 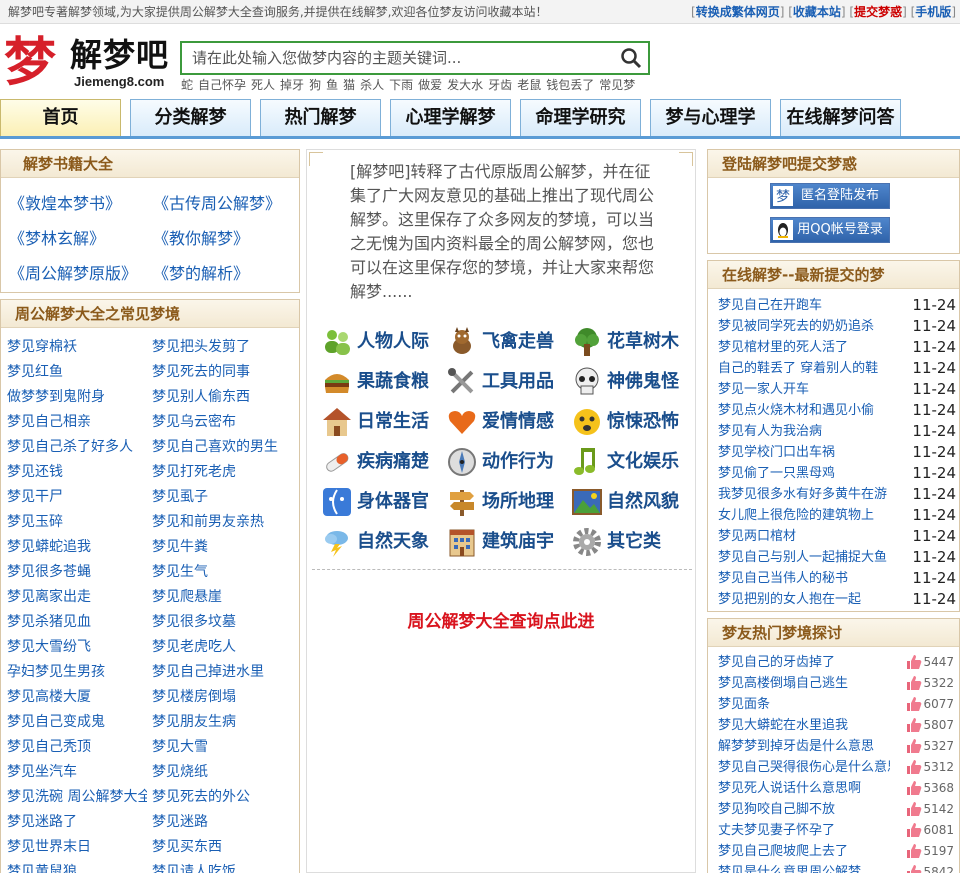 I want to click on tab-psychology: 心理学解梦, so click(x=450, y=118).